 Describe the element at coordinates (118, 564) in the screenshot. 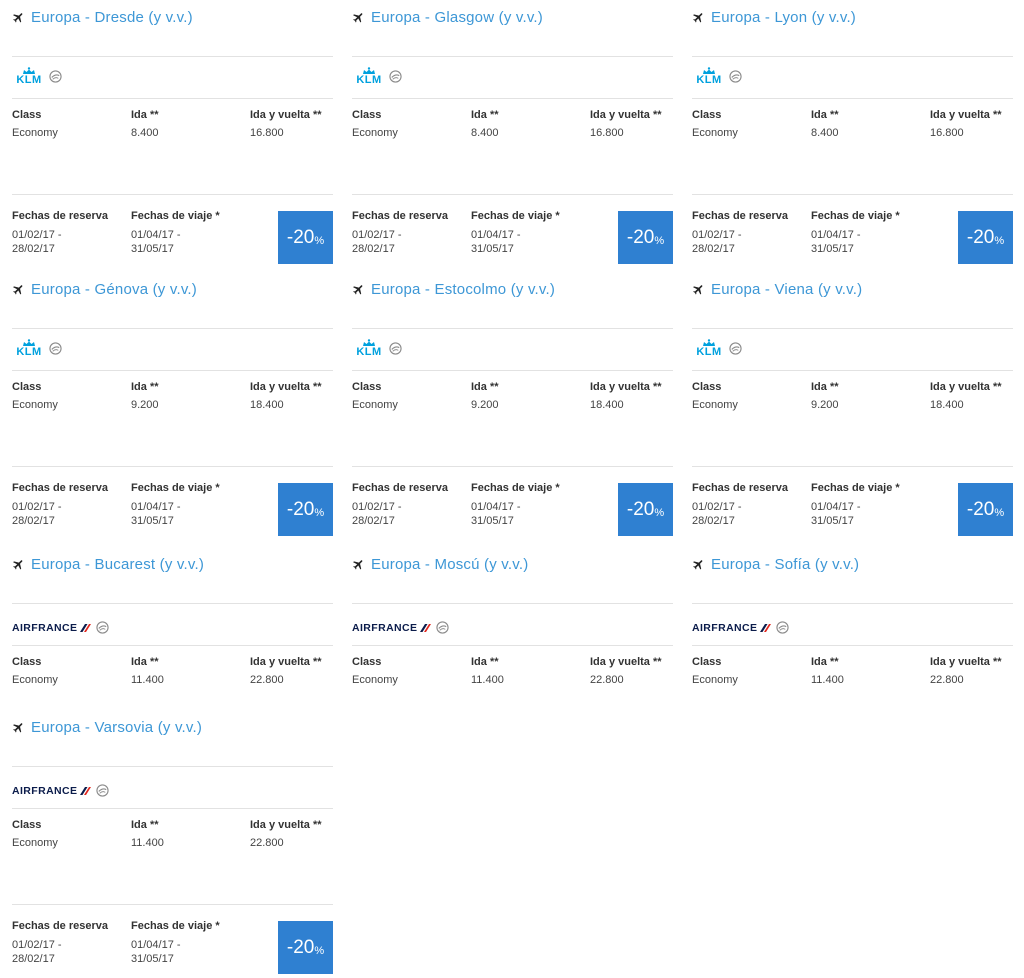

I see `destination-label: Europa - Bucarest (y v.v.)` at that location.